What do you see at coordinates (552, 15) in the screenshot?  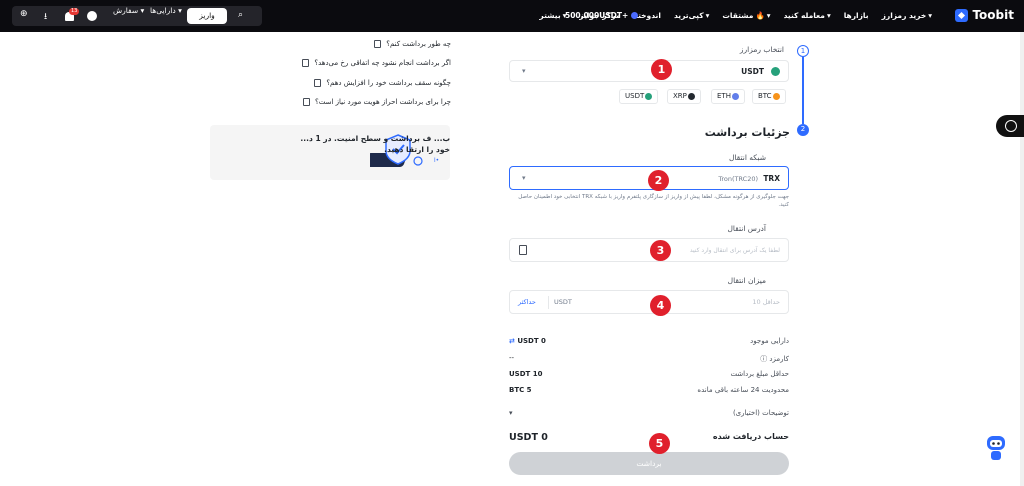 I see `nav-more: بیشتر ▾` at bounding box center [552, 15].